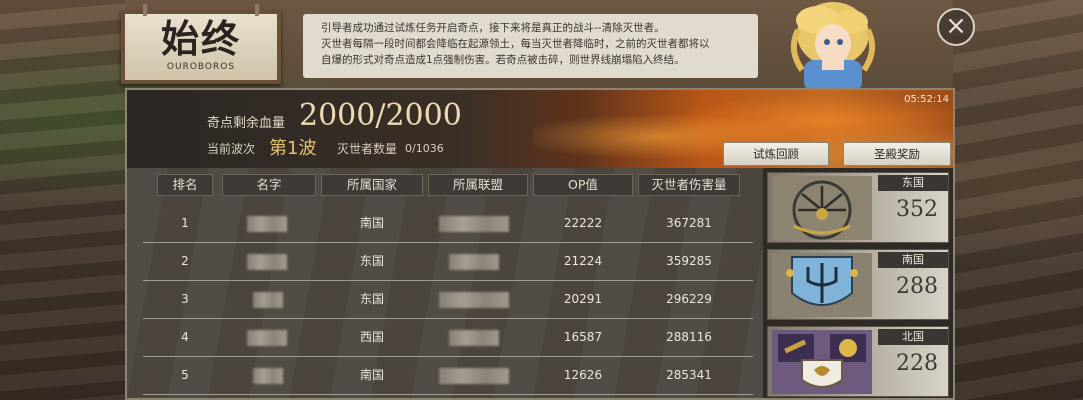 This screenshot has width=1083, height=400. I want to click on trident-emblem-icon, so click(822, 285).